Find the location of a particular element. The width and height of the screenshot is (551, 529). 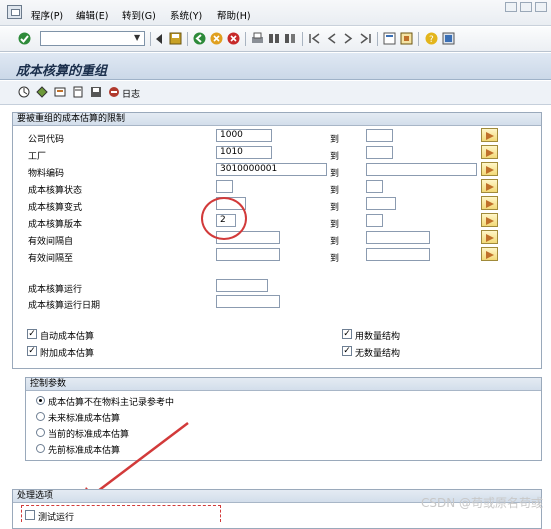

variant-icon is located at coordinates (42, 92).